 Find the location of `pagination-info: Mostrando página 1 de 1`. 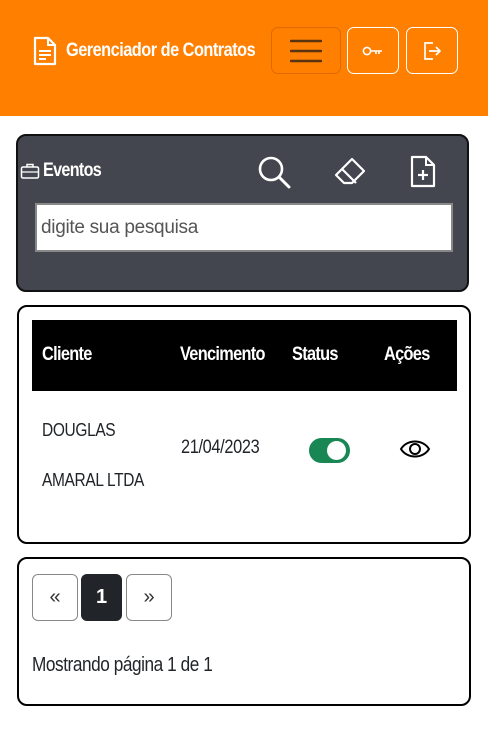

pagination-info: Mostrando página 1 de 1 is located at coordinates (122, 665).